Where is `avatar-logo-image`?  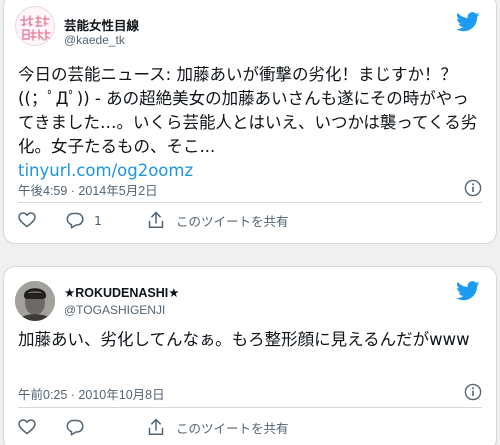 avatar-logo-image is located at coordinates (35, 26).